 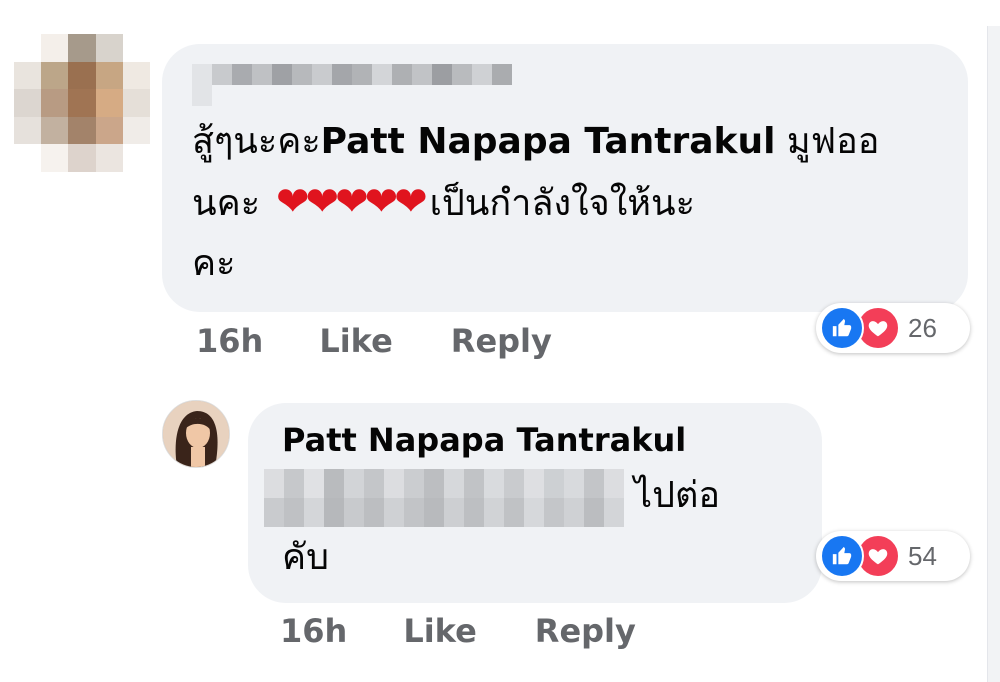 I want to click on author-name-link: Patt Napapa Tantrakul, so click(x=484, y=440).